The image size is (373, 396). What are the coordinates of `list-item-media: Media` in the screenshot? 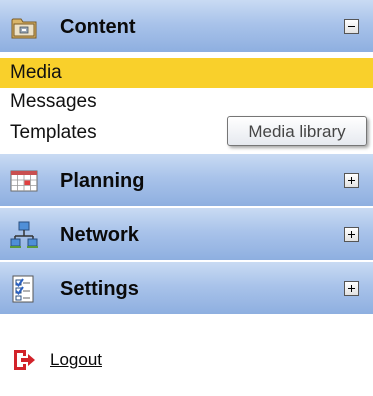 It's located at (186, 73).